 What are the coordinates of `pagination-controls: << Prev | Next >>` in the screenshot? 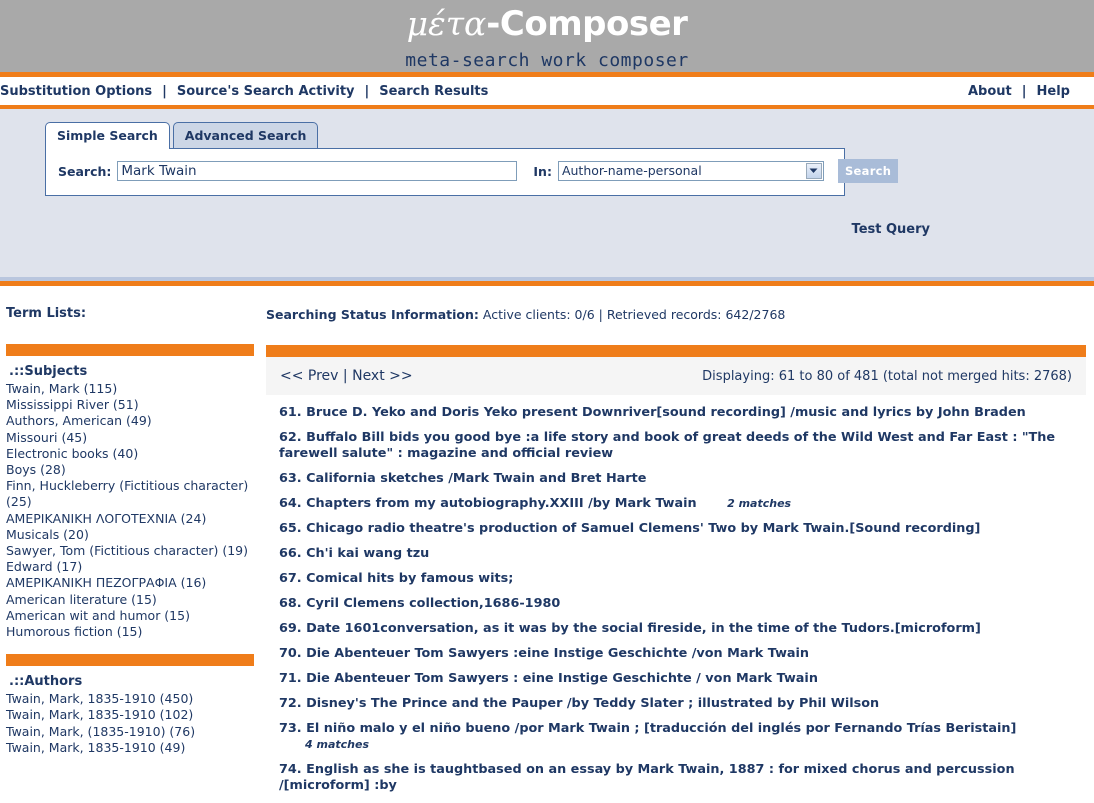 It's located at (346, 376).